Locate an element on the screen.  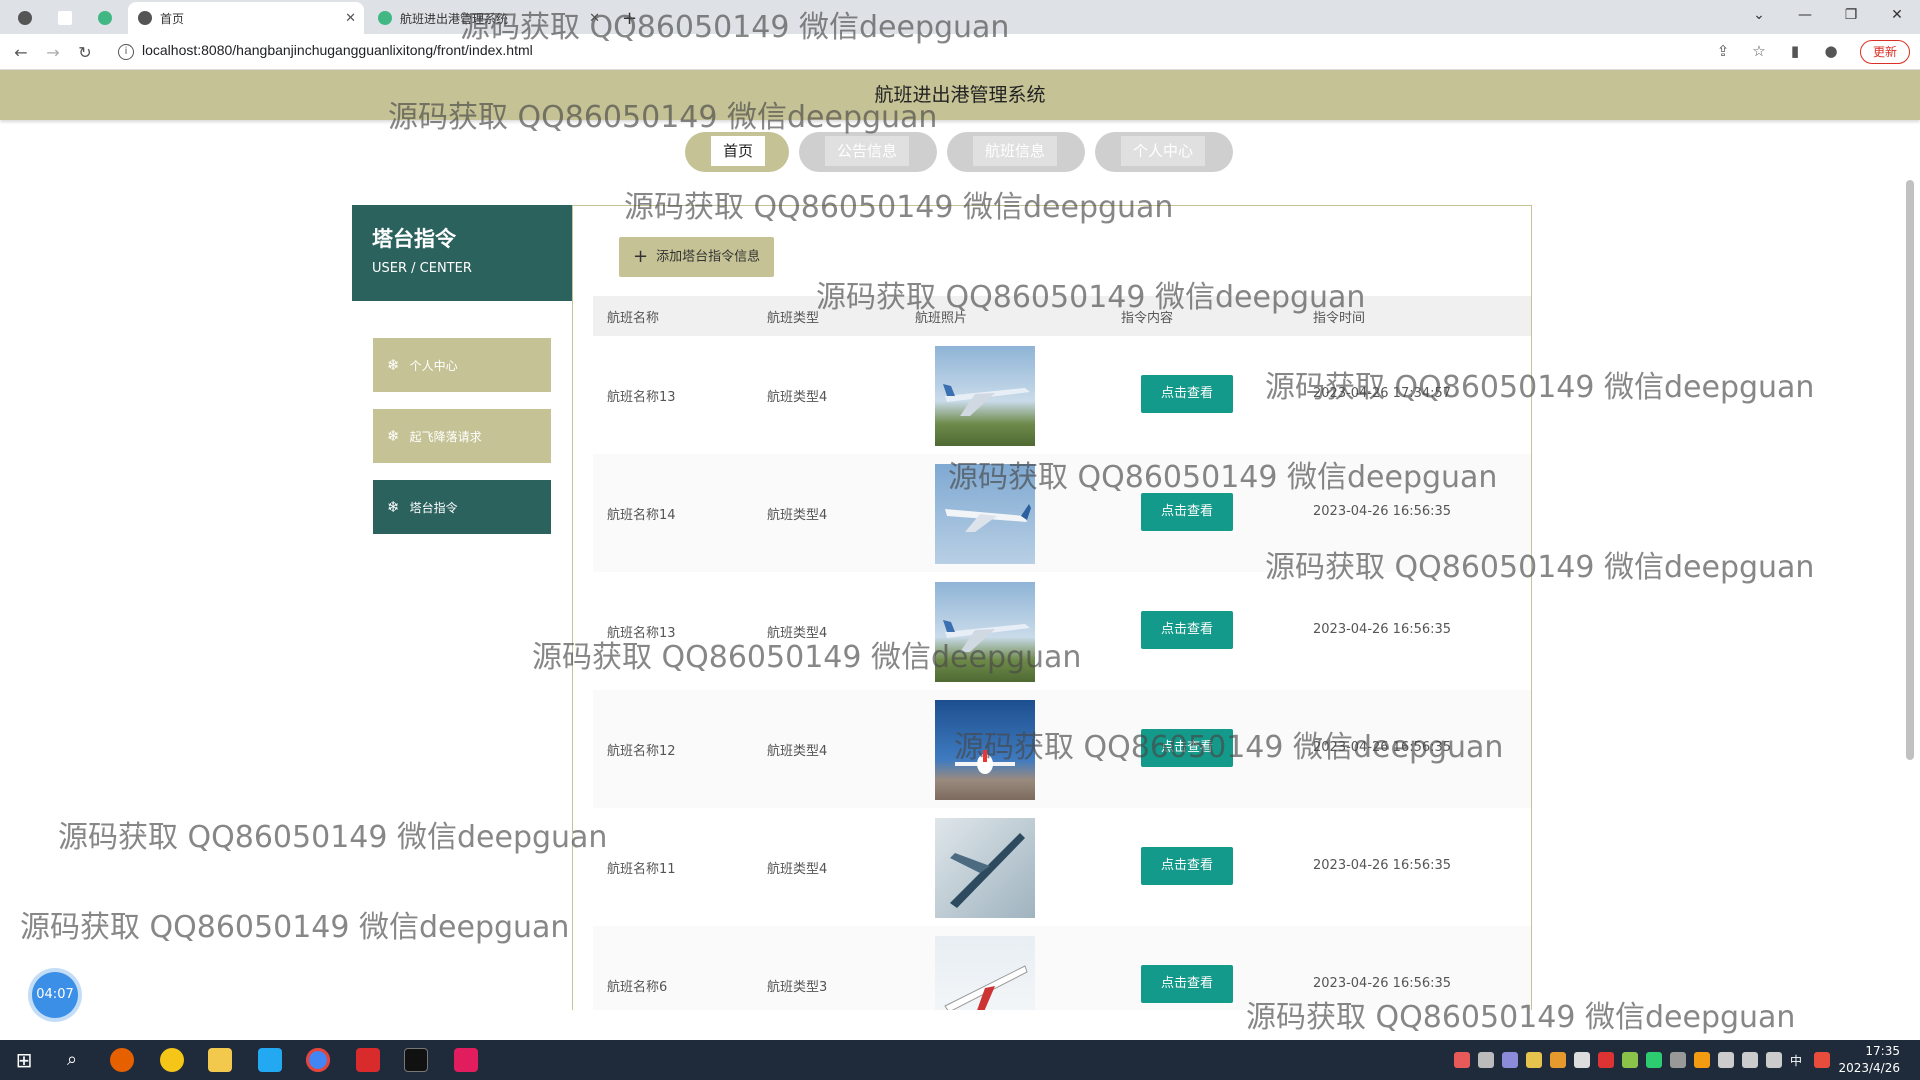
close-window-button: ✕ is located at coordinates (1897, 15).